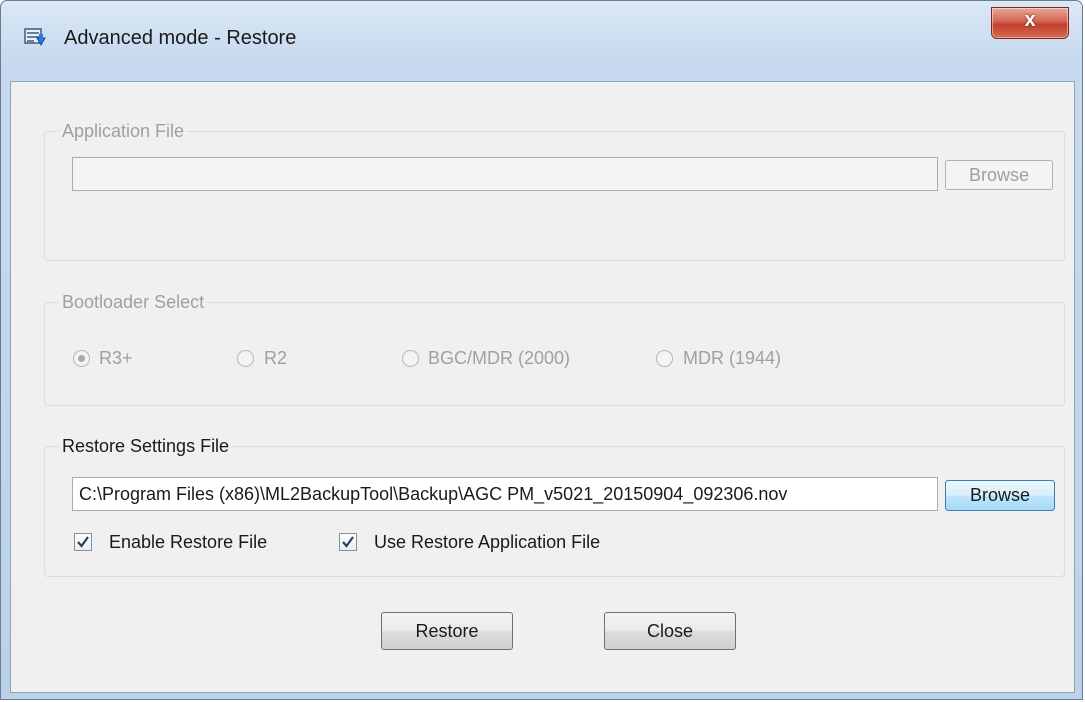 The width and height of the screenshot is (1085, 702). I want to click on use-restore-application-file-label: Use Restore Application File, so click(487, 542).